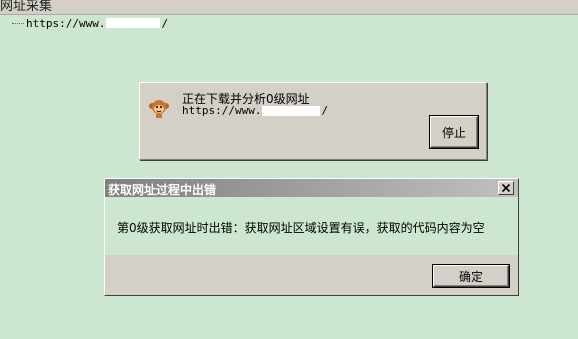 The width and height of the screenshot is (578, 339). Describe the element at coordinates (325, 110) in the screenshot. I see `progress-url-suffix: /` at that location.